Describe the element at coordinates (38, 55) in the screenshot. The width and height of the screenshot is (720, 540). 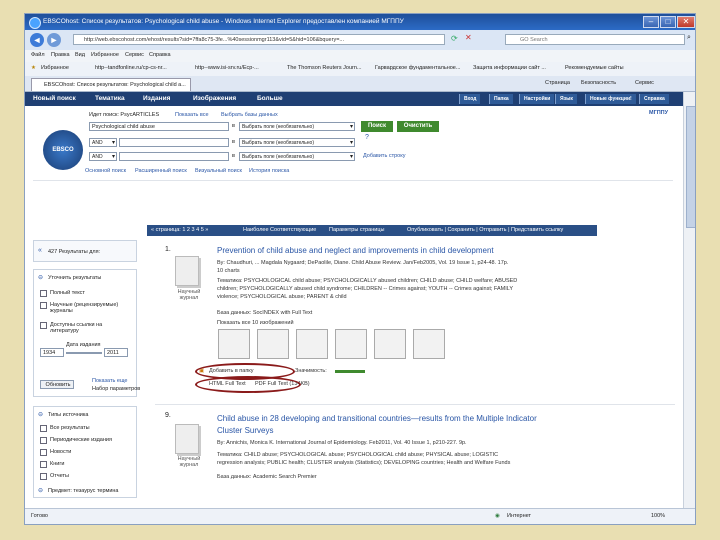
I see `menu-file: Файл` at that location.